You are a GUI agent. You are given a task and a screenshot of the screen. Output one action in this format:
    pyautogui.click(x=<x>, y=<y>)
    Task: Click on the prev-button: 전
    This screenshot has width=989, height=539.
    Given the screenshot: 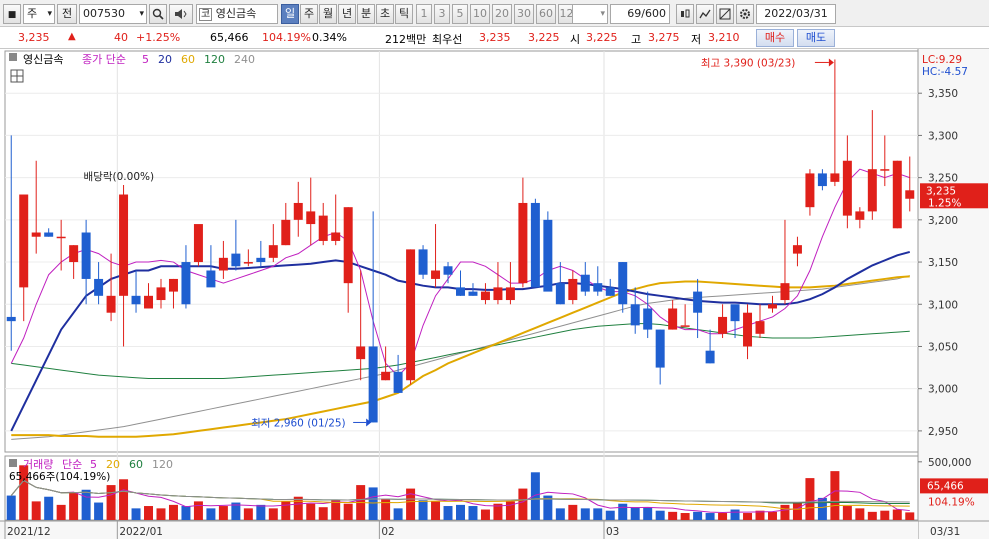 What is the action you would take?
    pyautogui.click(x=67, y=14)
    